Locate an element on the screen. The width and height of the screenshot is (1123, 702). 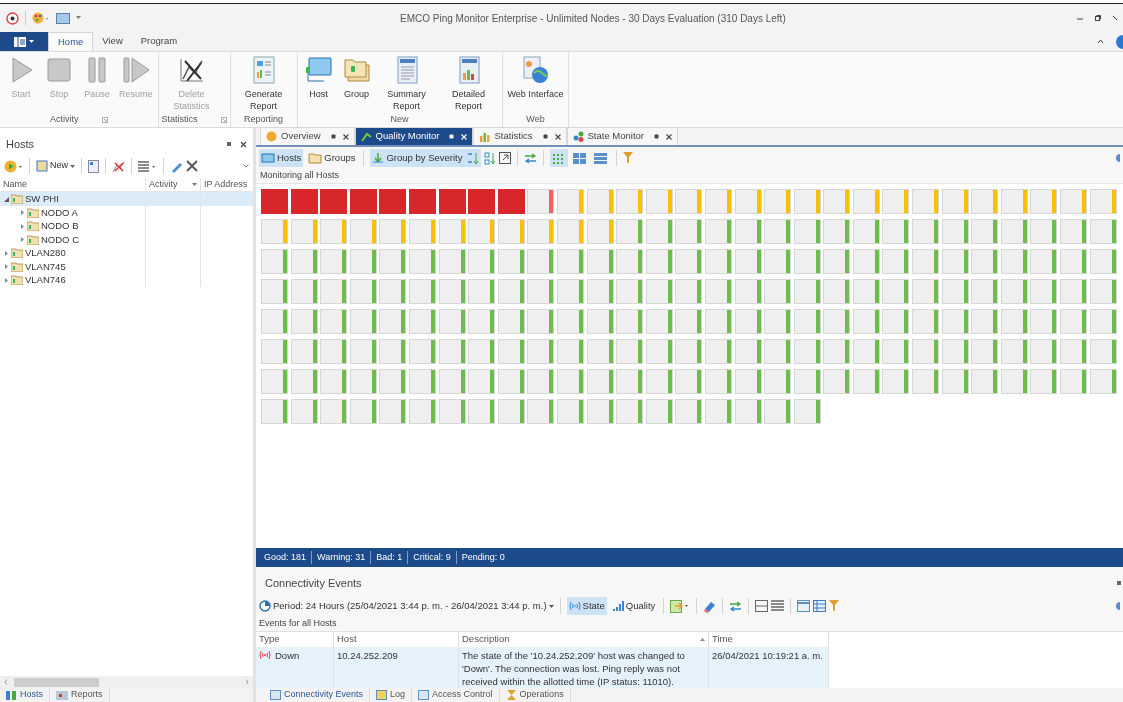
delete-icon is located at coordinates (192, 166).